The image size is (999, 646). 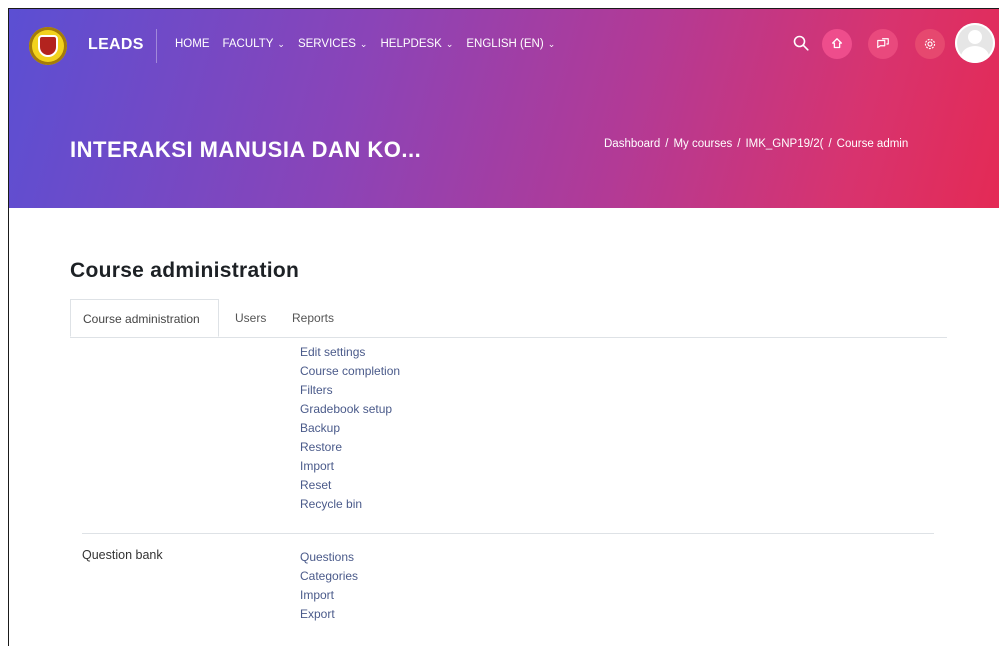 I want to click on nav-services-label: SERVICES, so click(x=326, y=44).